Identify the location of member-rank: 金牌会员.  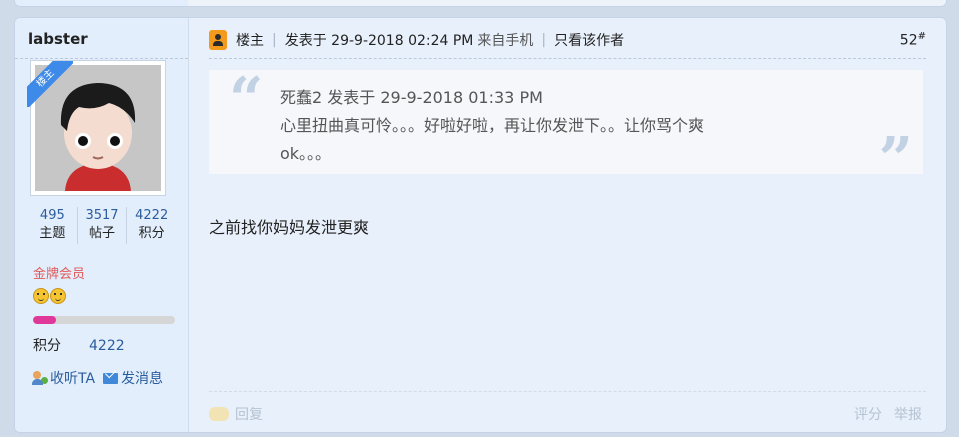
(59, 272).